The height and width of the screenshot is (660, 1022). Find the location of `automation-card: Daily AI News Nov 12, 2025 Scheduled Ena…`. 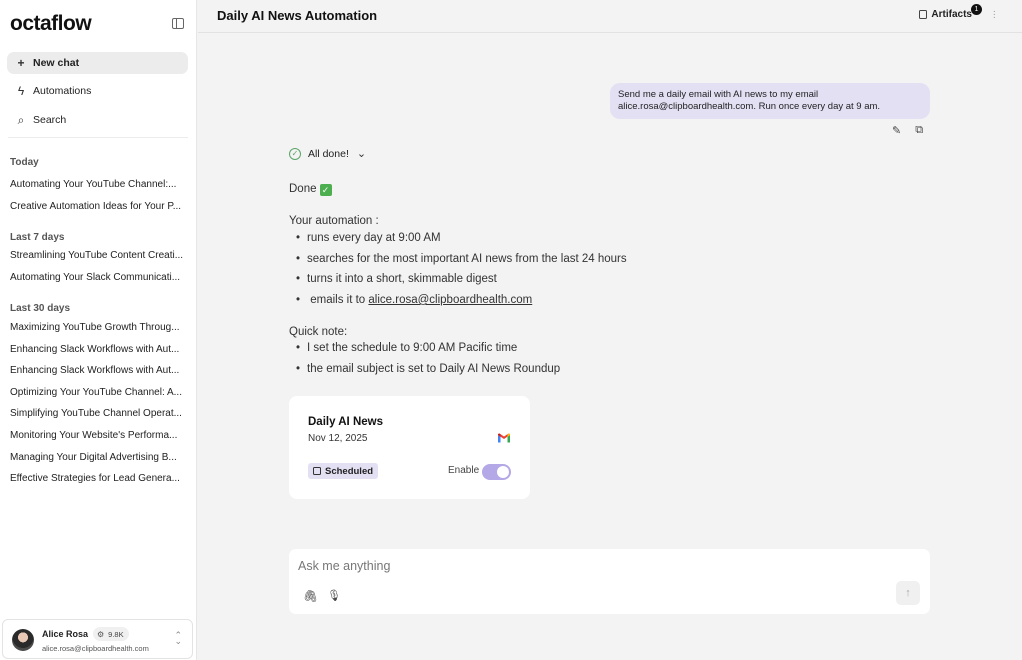

automation-card: Daily AI News Nov 12, 2025 Scheduled Ena… is located at coordinates (409, 447).